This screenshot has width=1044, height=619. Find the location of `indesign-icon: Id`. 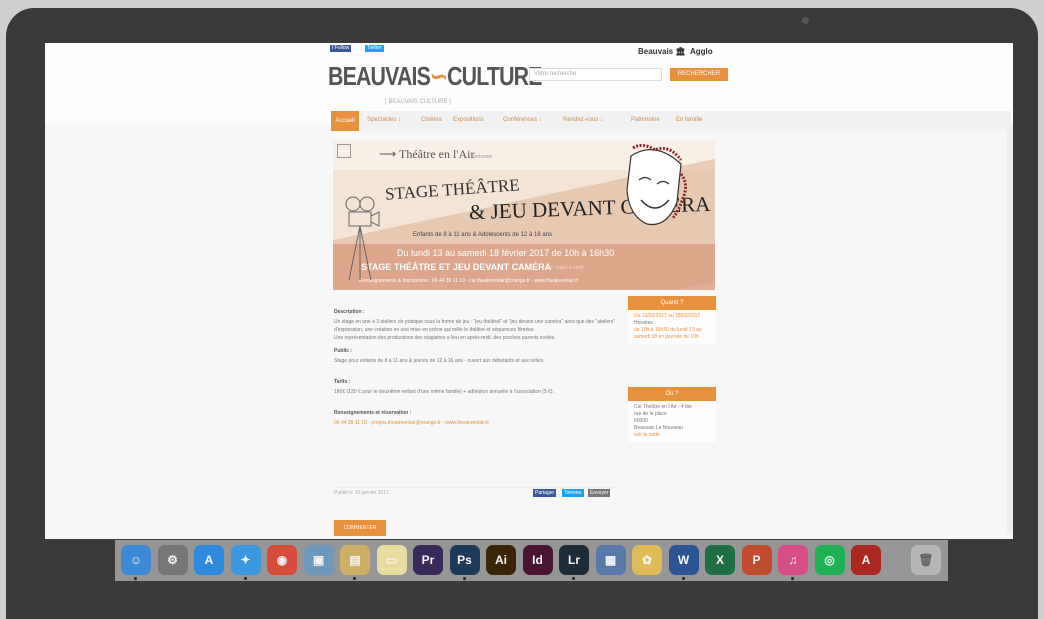

indesign-icon: Id is located at coordinates (537, 560).